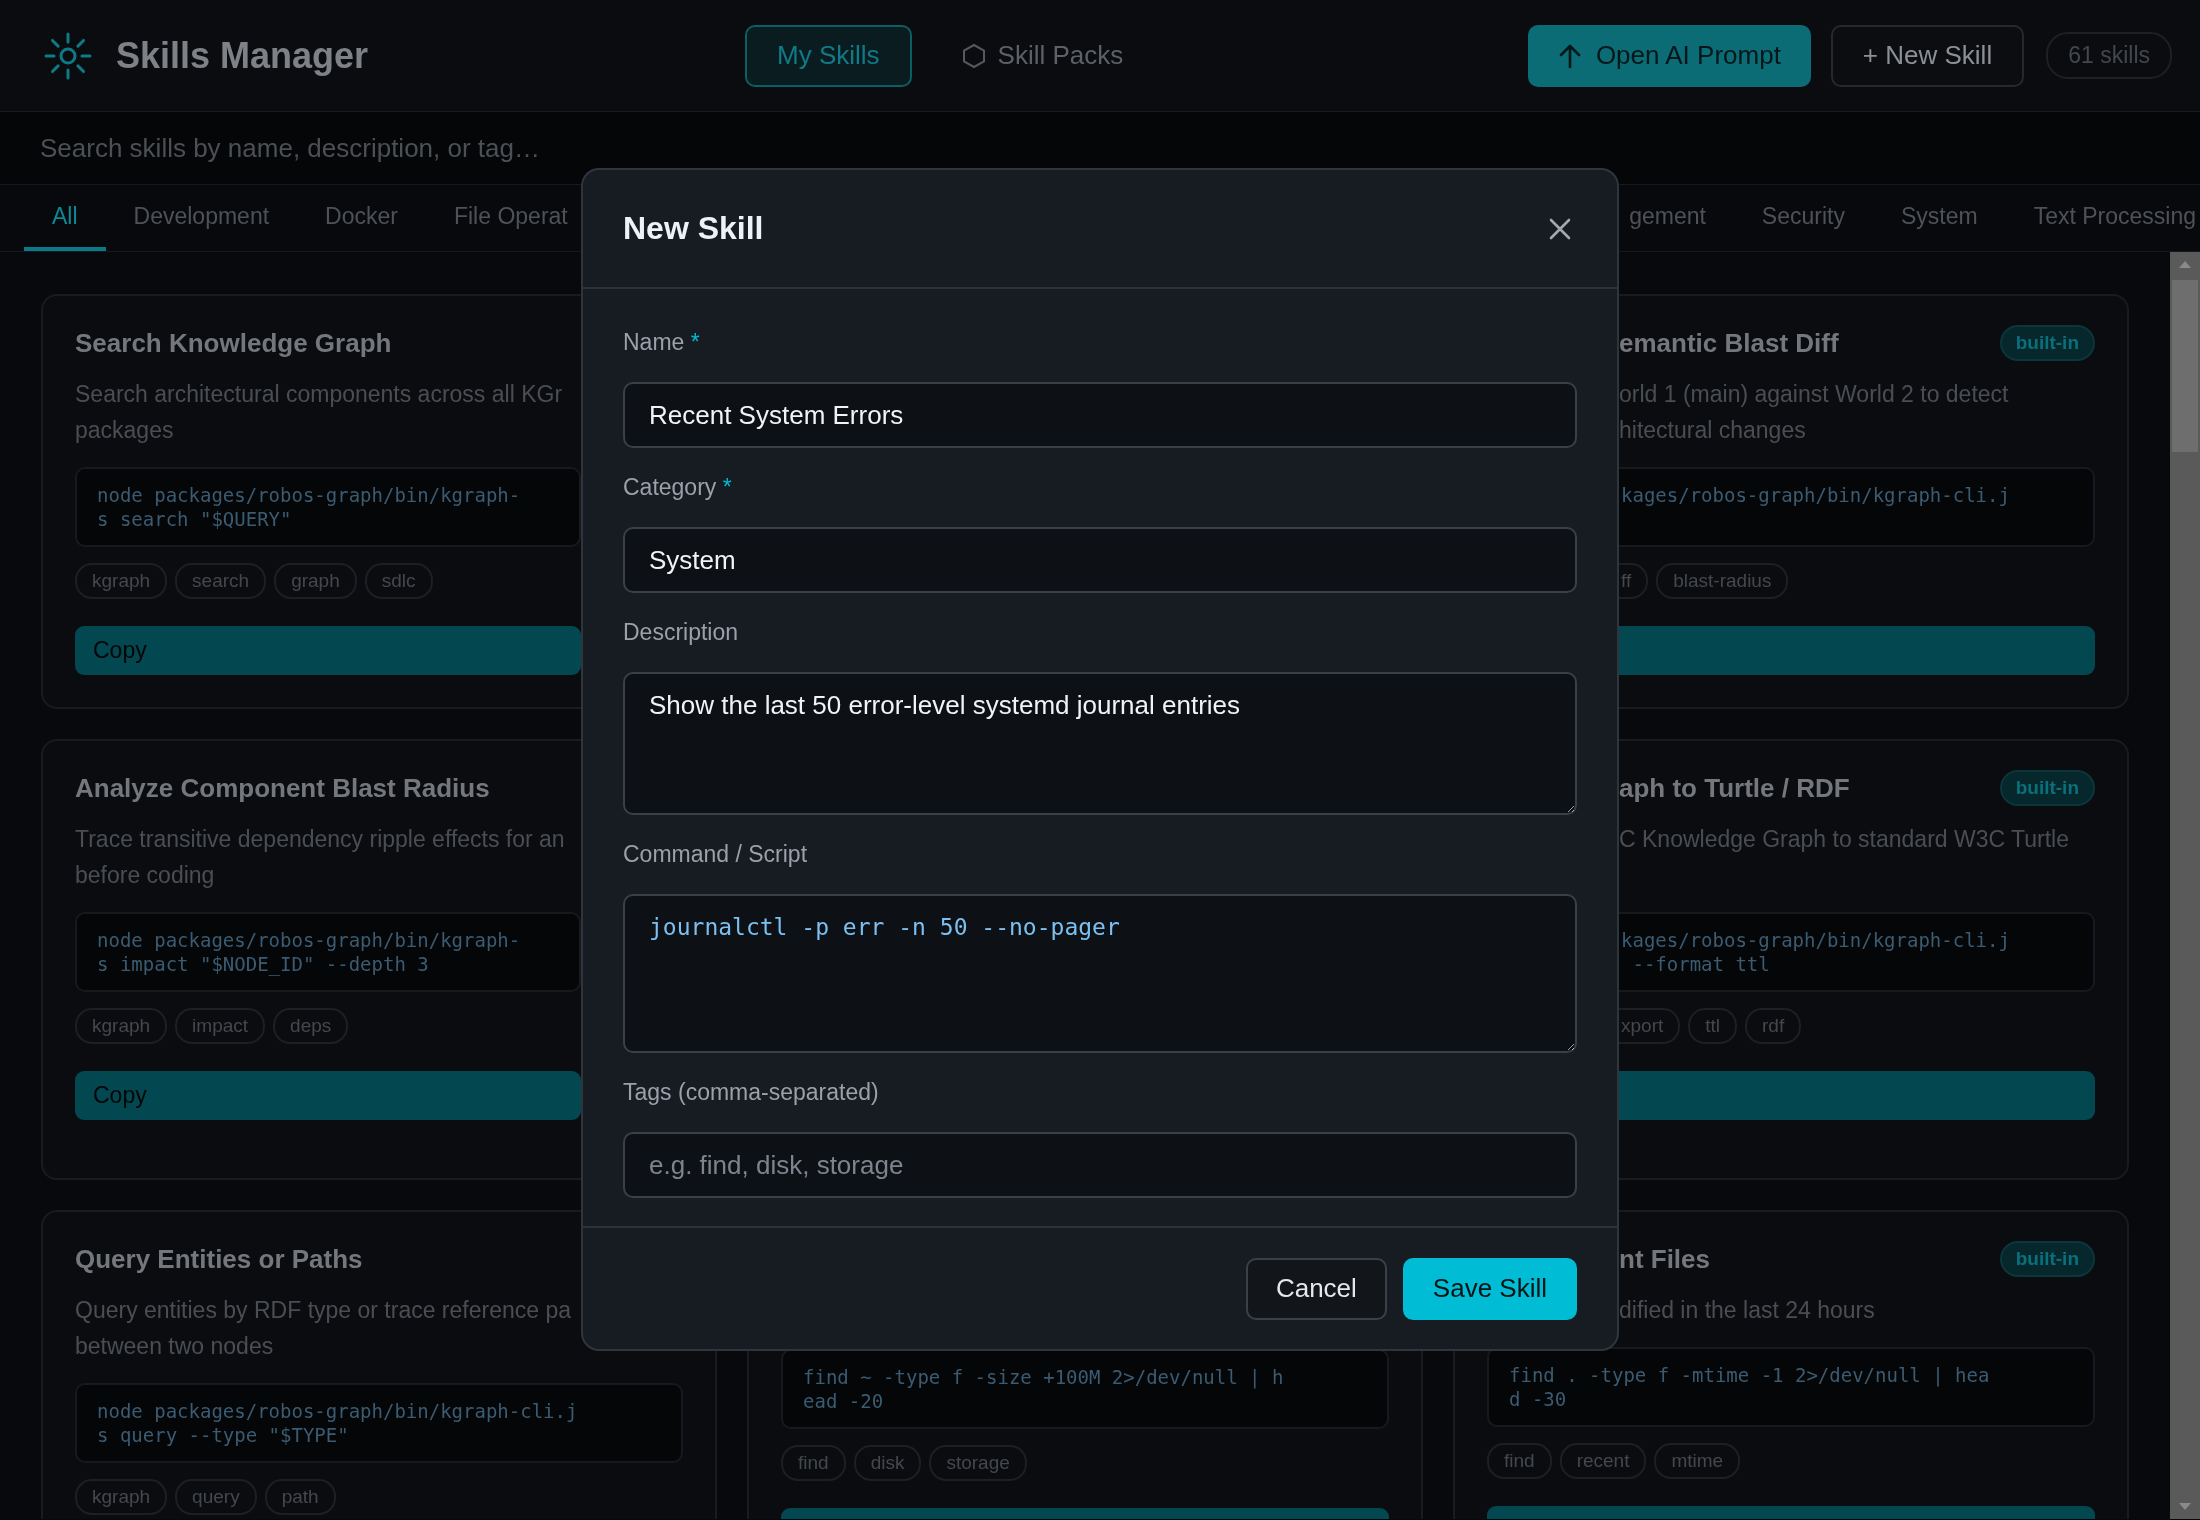 This screenshot has height=1520, width=2200. What do you see at coordinates (219, 1259) in the screenshot?
I see `card-title: Query Entities or Paths` at bounding box center [219, 1259].